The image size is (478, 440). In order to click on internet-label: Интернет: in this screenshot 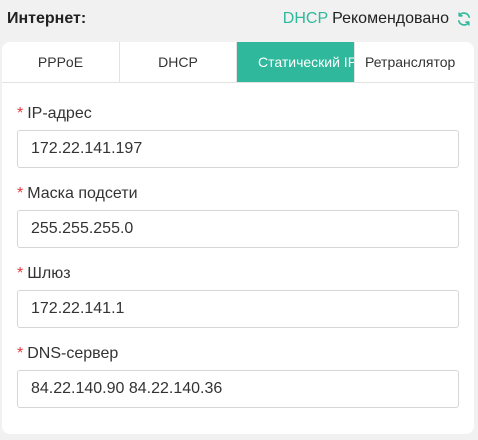, I will do `click(47, 18)`.